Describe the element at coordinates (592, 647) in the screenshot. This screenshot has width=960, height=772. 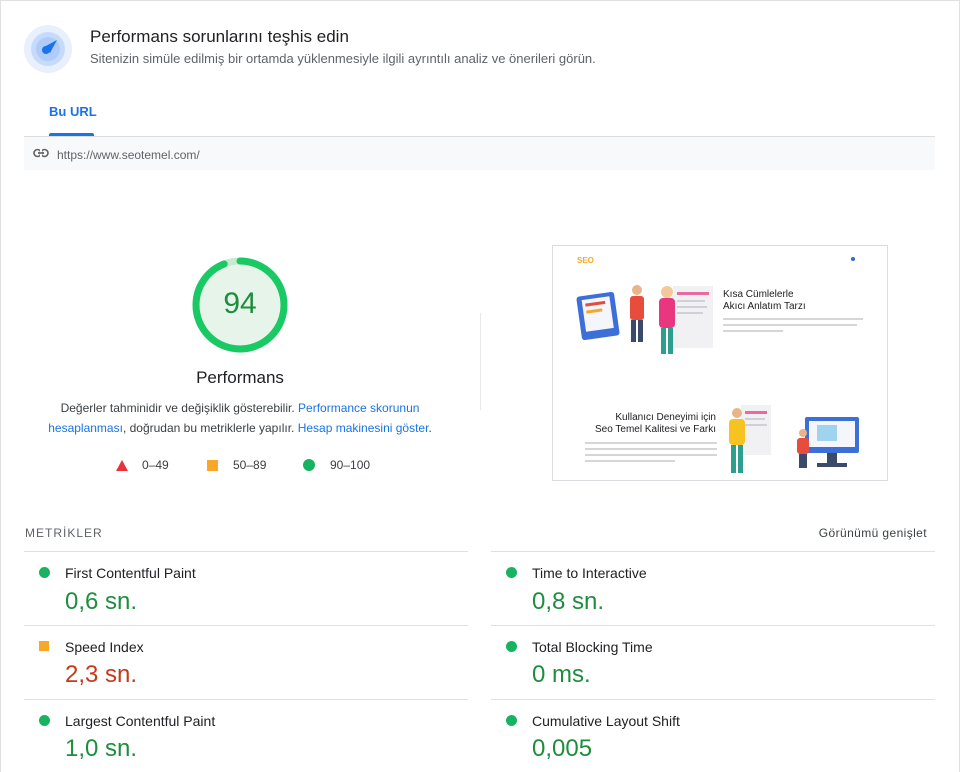
I see `metric-label: Total Blocking Time` at that location.